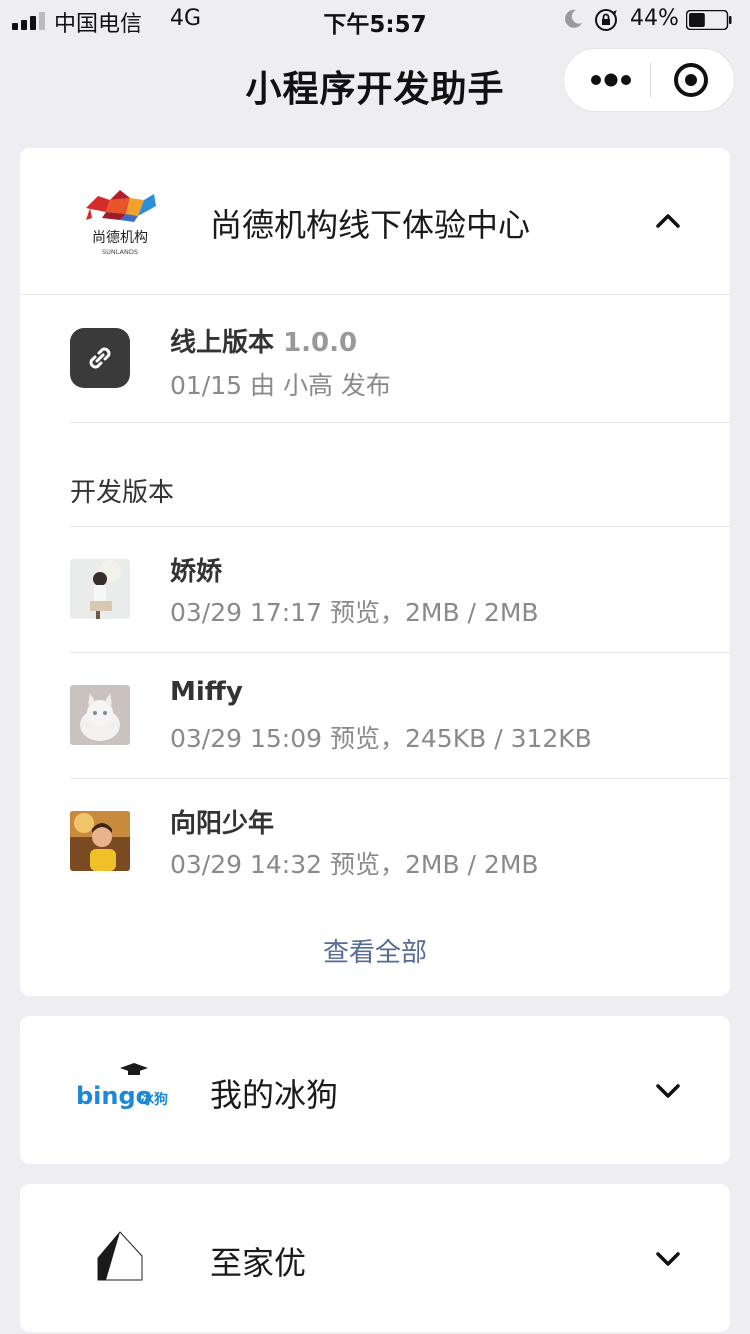  I want to click on online-version-label: 线上版本, so click(222, 343).